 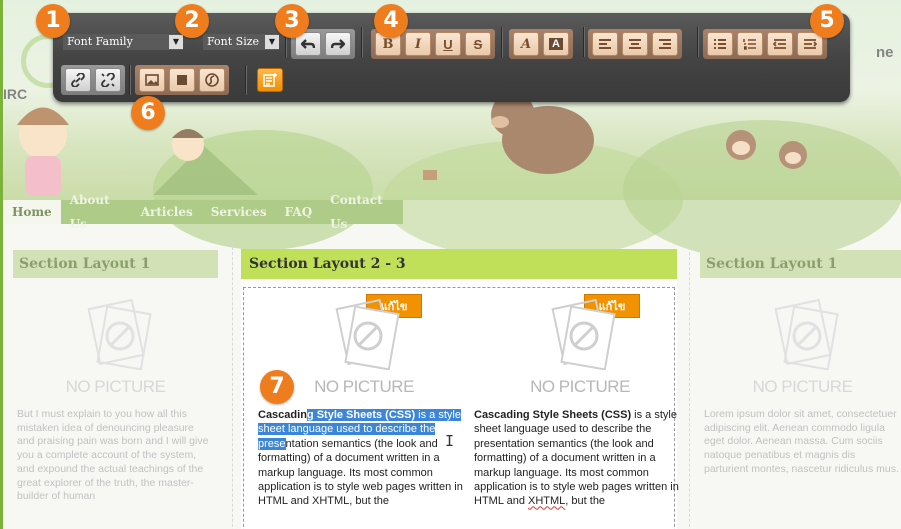 I want to click on image-icon, so click(x=152, y=80).